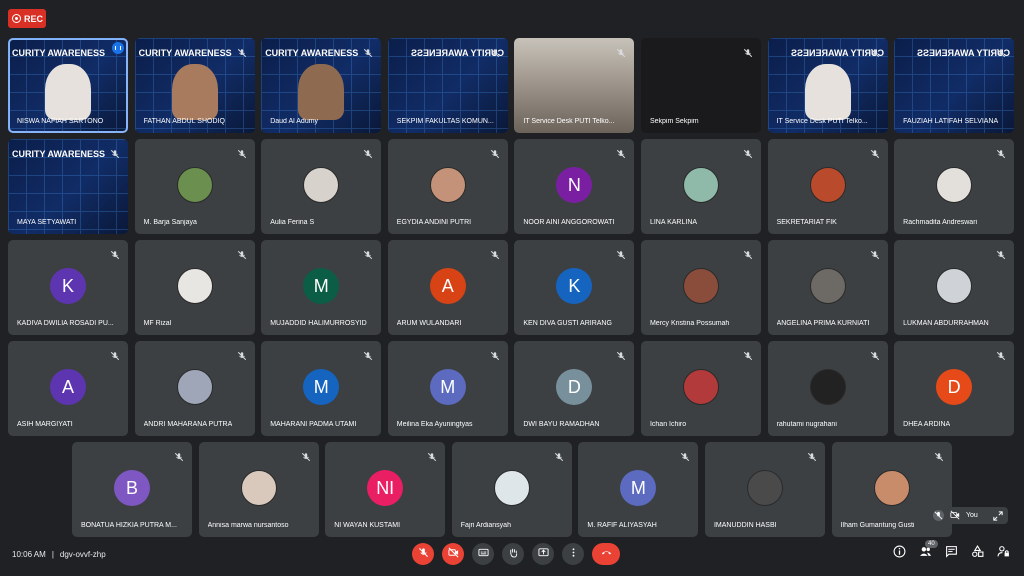  What do you see at coordinates (385, 489) in the screenshot?
I see `participant-tile: NI NI WAYAN KUSTAMI` at bounding box center [385, 489].